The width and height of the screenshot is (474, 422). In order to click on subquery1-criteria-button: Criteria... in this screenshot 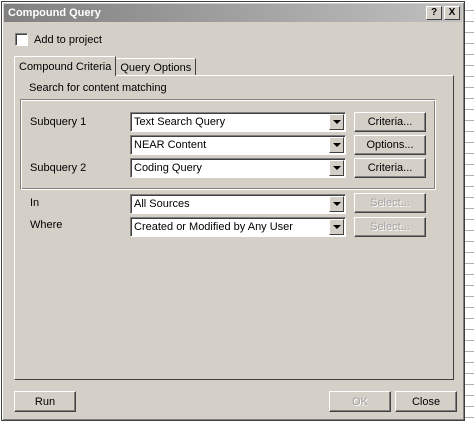, I will do `click(390, 122)`.